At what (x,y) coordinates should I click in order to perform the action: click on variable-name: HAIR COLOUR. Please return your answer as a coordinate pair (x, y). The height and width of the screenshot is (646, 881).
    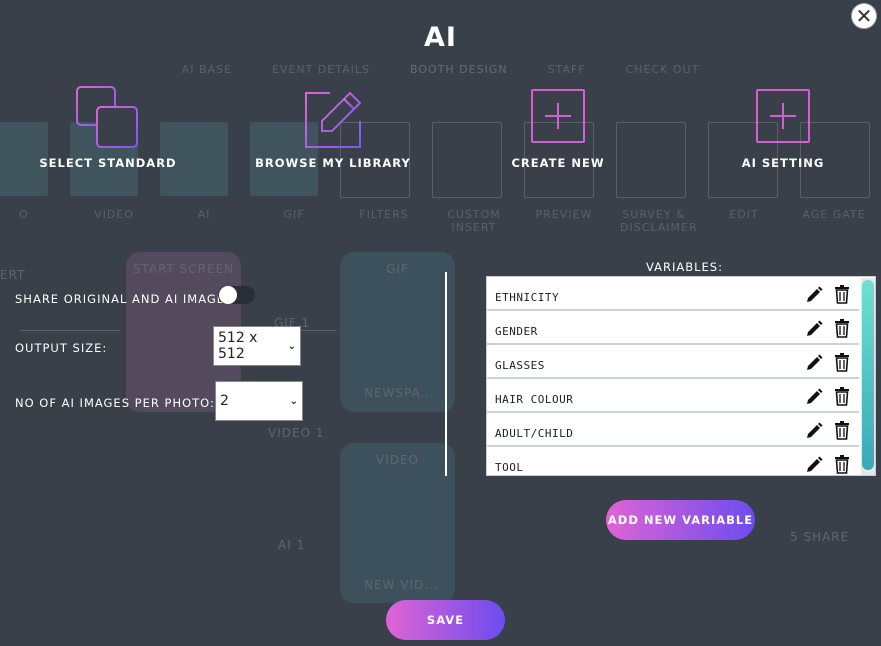
    Looking at the image, I should click on (534, 399).